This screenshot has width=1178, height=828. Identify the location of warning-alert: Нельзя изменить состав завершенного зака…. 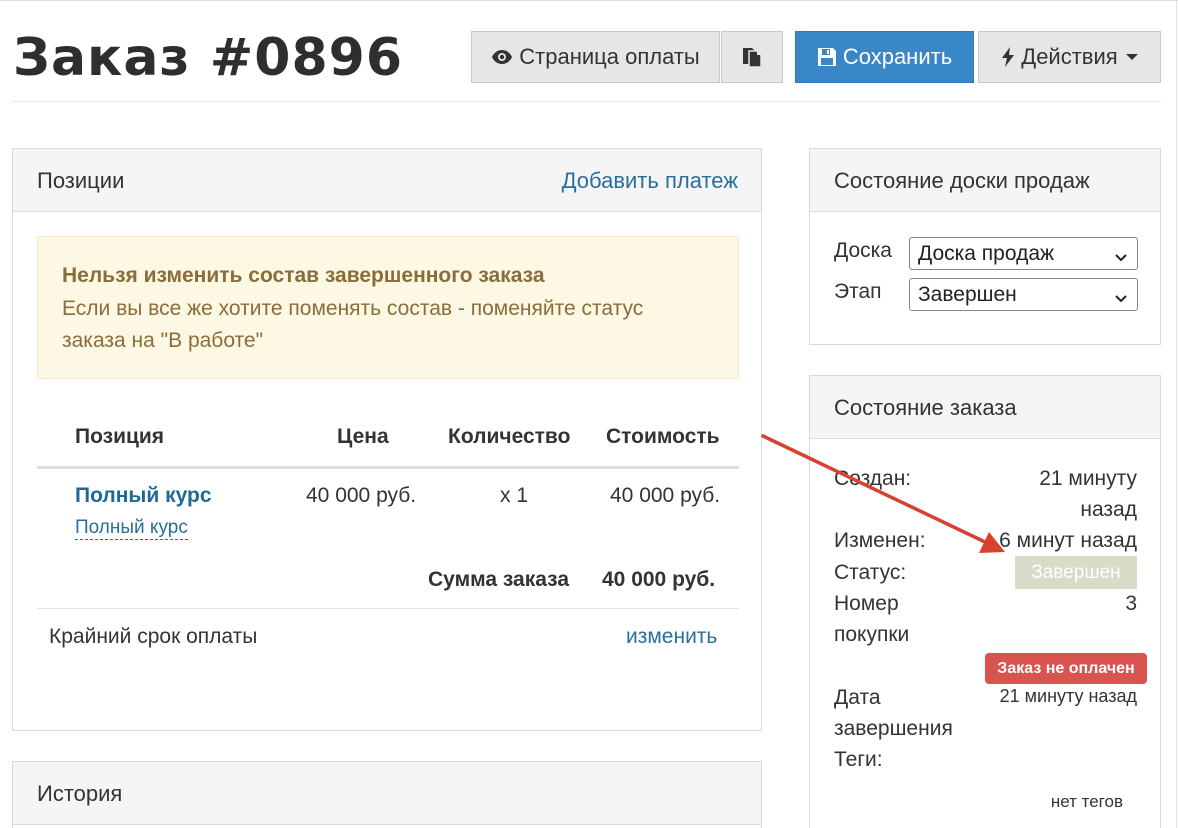
(388, 307).